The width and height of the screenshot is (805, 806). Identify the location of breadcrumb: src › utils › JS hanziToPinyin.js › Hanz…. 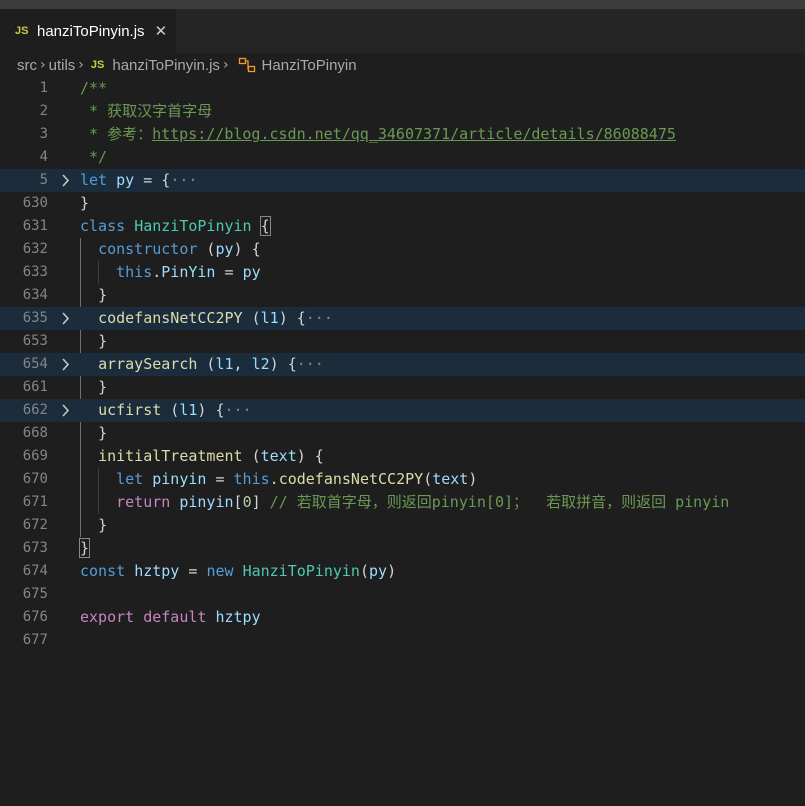
(402, 65).